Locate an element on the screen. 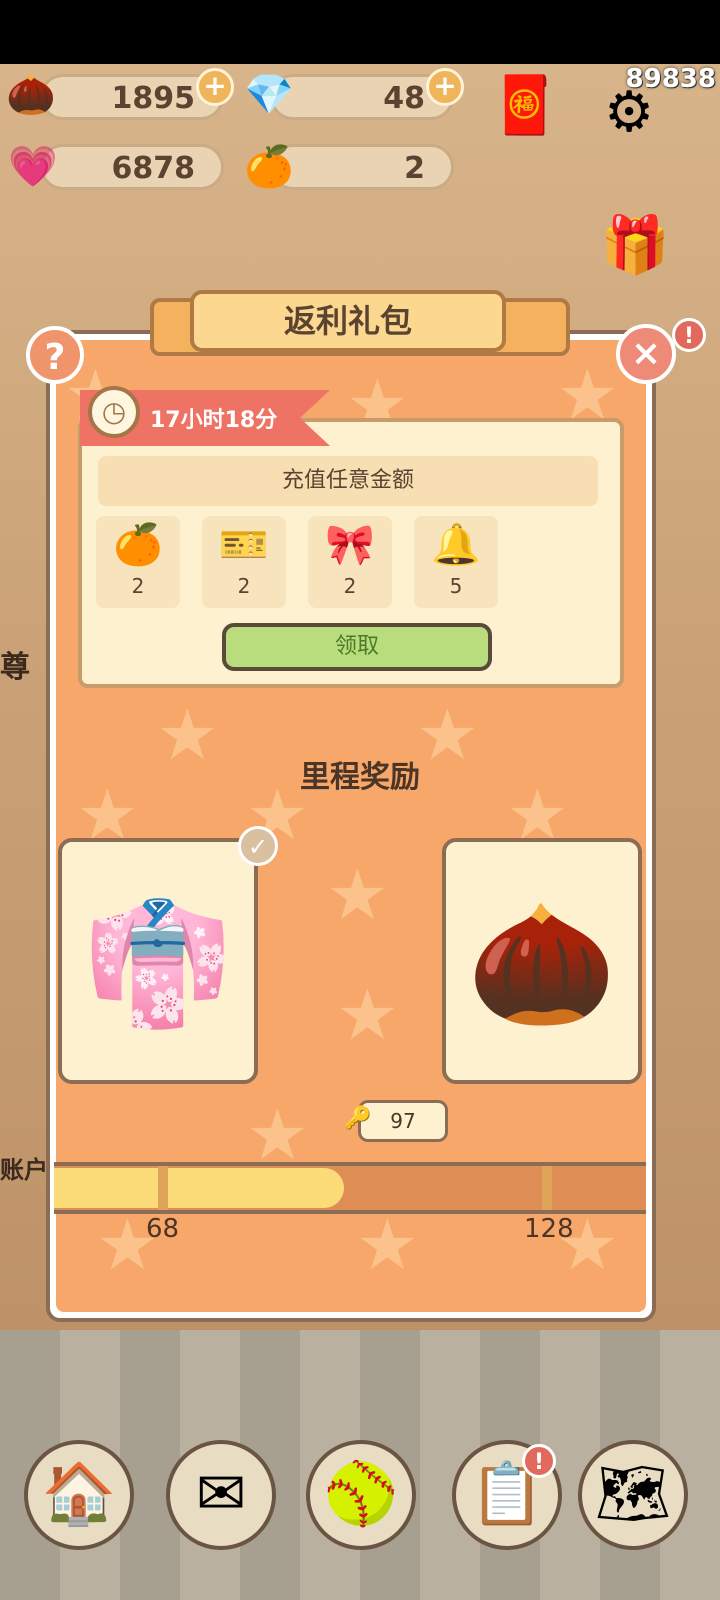 This screenshot has height=1600, width=720. milestone-reward-acorn-crate: 🌰 is located at coordinates (542, 961).